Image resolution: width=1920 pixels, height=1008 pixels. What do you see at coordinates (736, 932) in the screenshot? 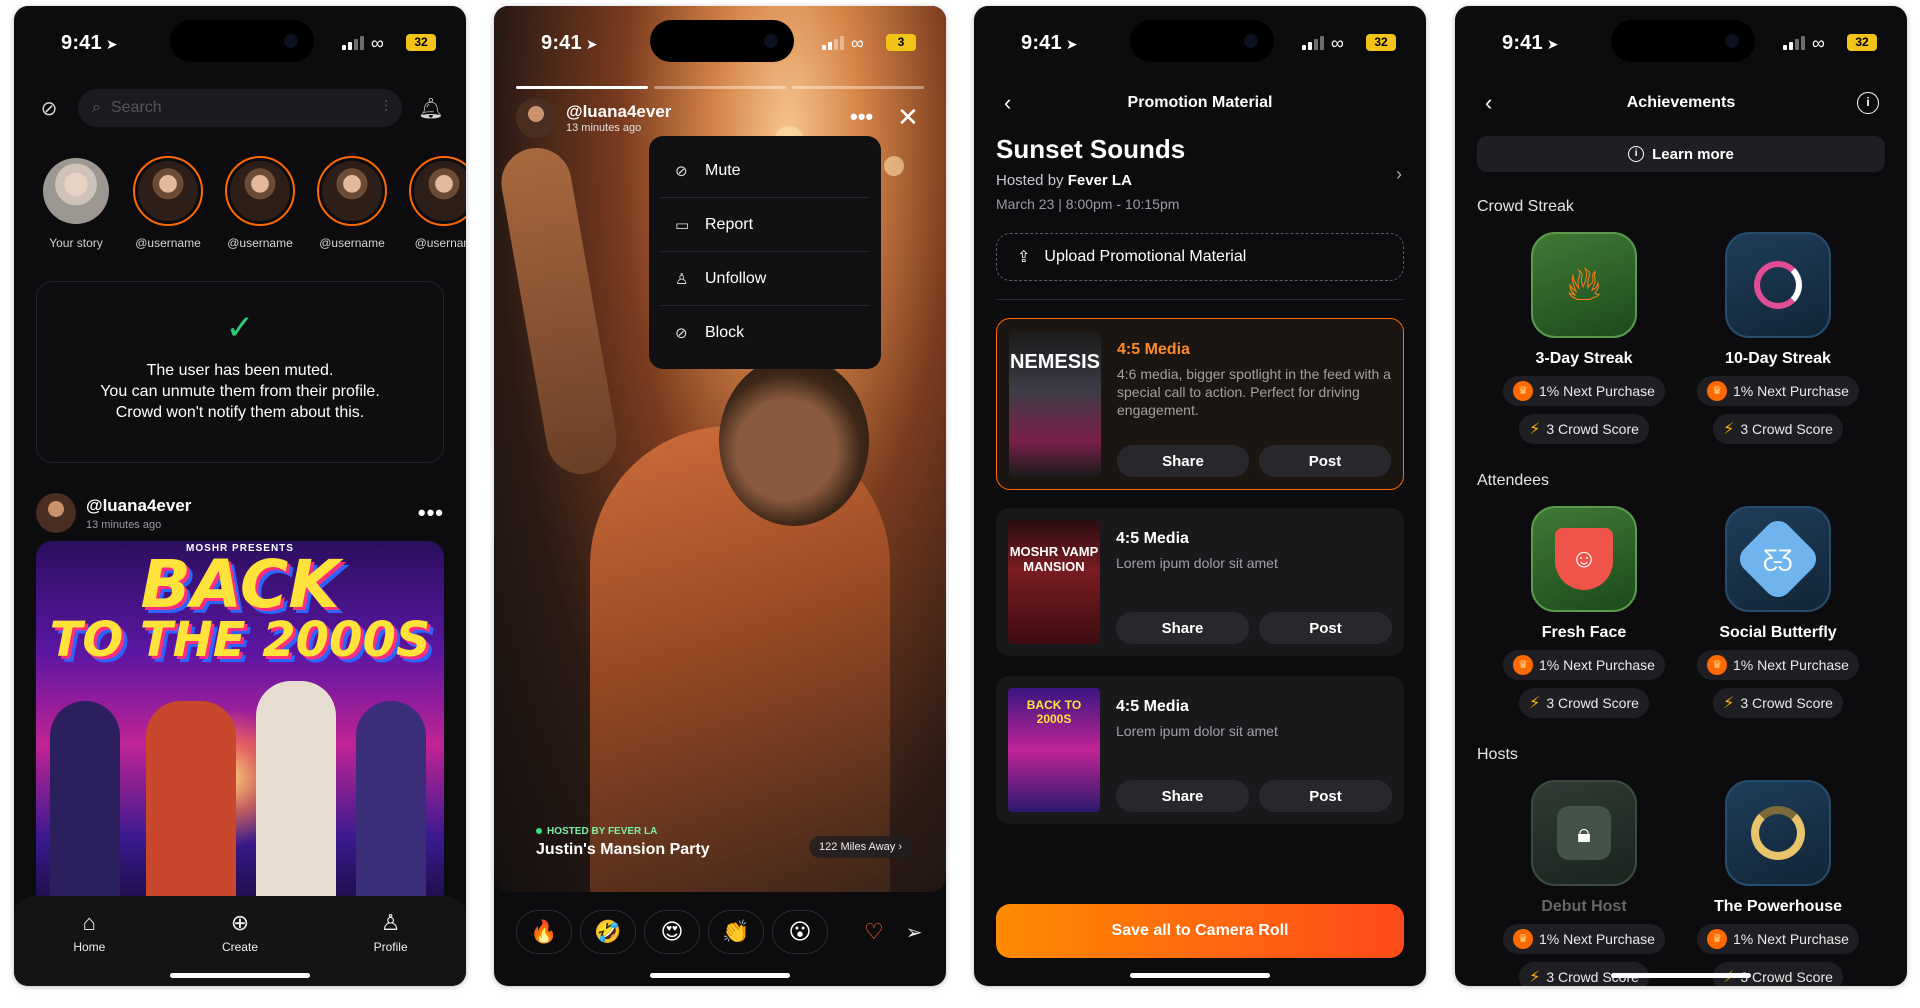
I see `reaction-clap: 👏` at bounding box center [736, 932].